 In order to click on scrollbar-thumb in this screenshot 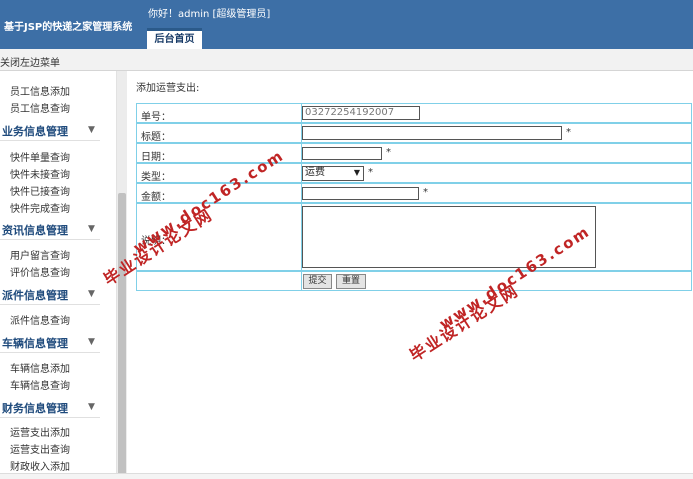, I will do `click(122, 335)`.